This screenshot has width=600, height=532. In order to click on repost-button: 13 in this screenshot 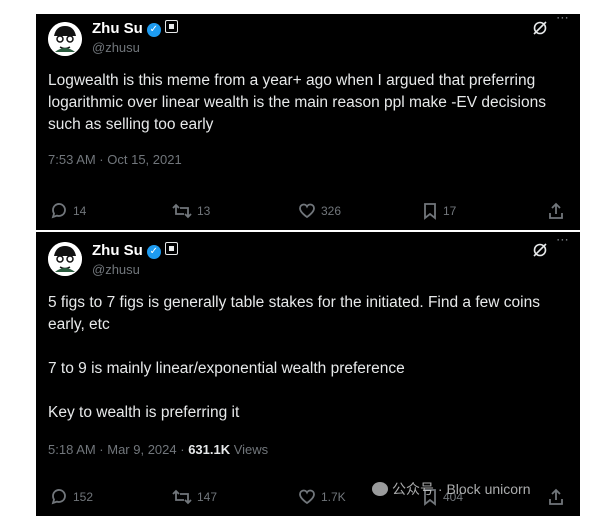, I will do `click(191, 211)`.